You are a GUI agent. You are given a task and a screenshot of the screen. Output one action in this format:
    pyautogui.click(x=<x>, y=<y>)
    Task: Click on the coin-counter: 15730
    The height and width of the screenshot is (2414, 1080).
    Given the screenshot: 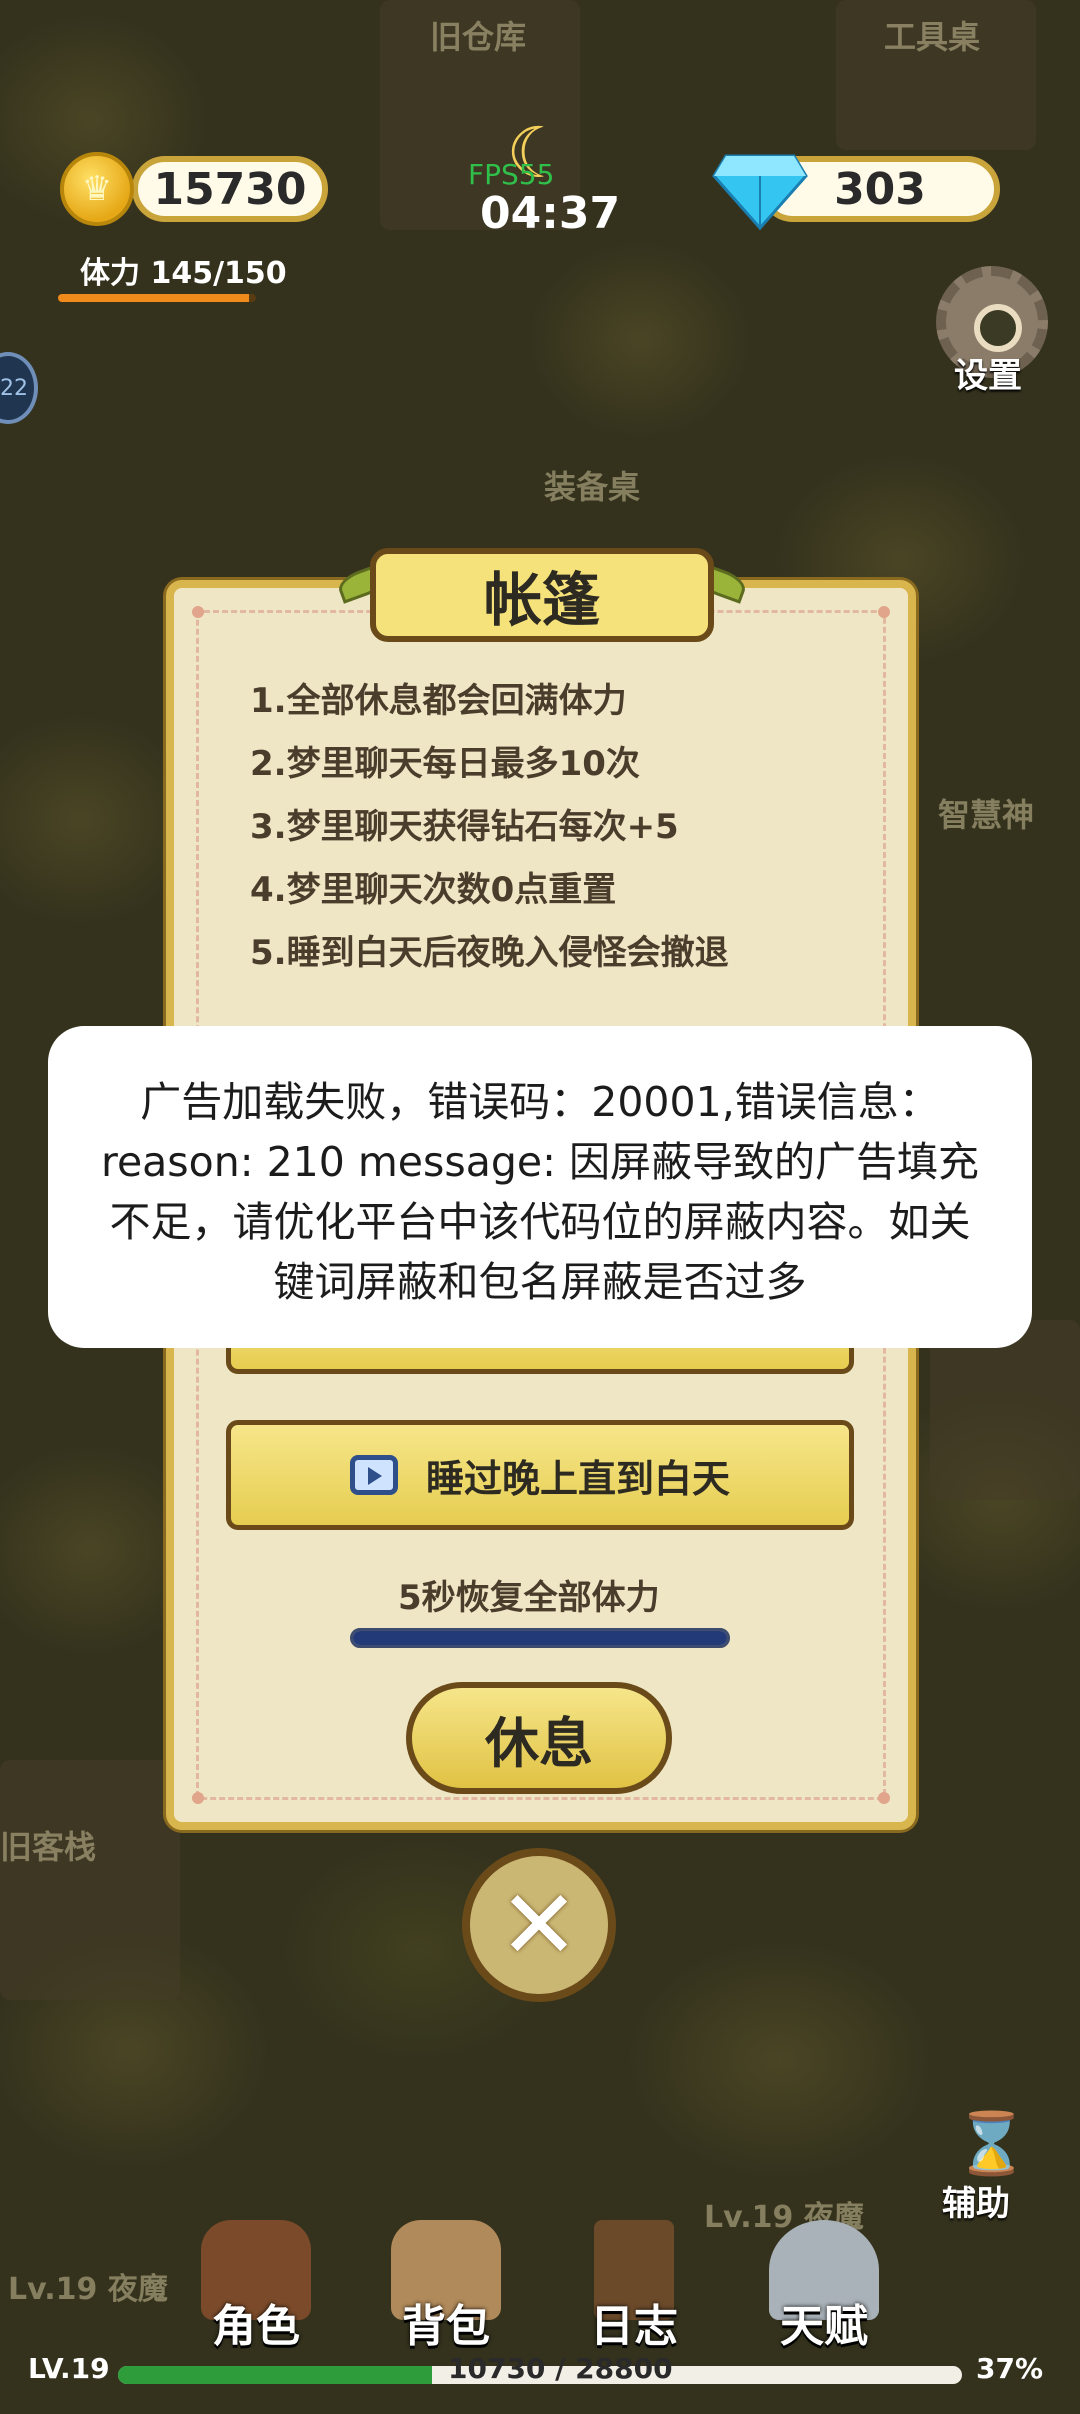 What is the action you would take?
    pyautogui.click(x=230, y=189)
    